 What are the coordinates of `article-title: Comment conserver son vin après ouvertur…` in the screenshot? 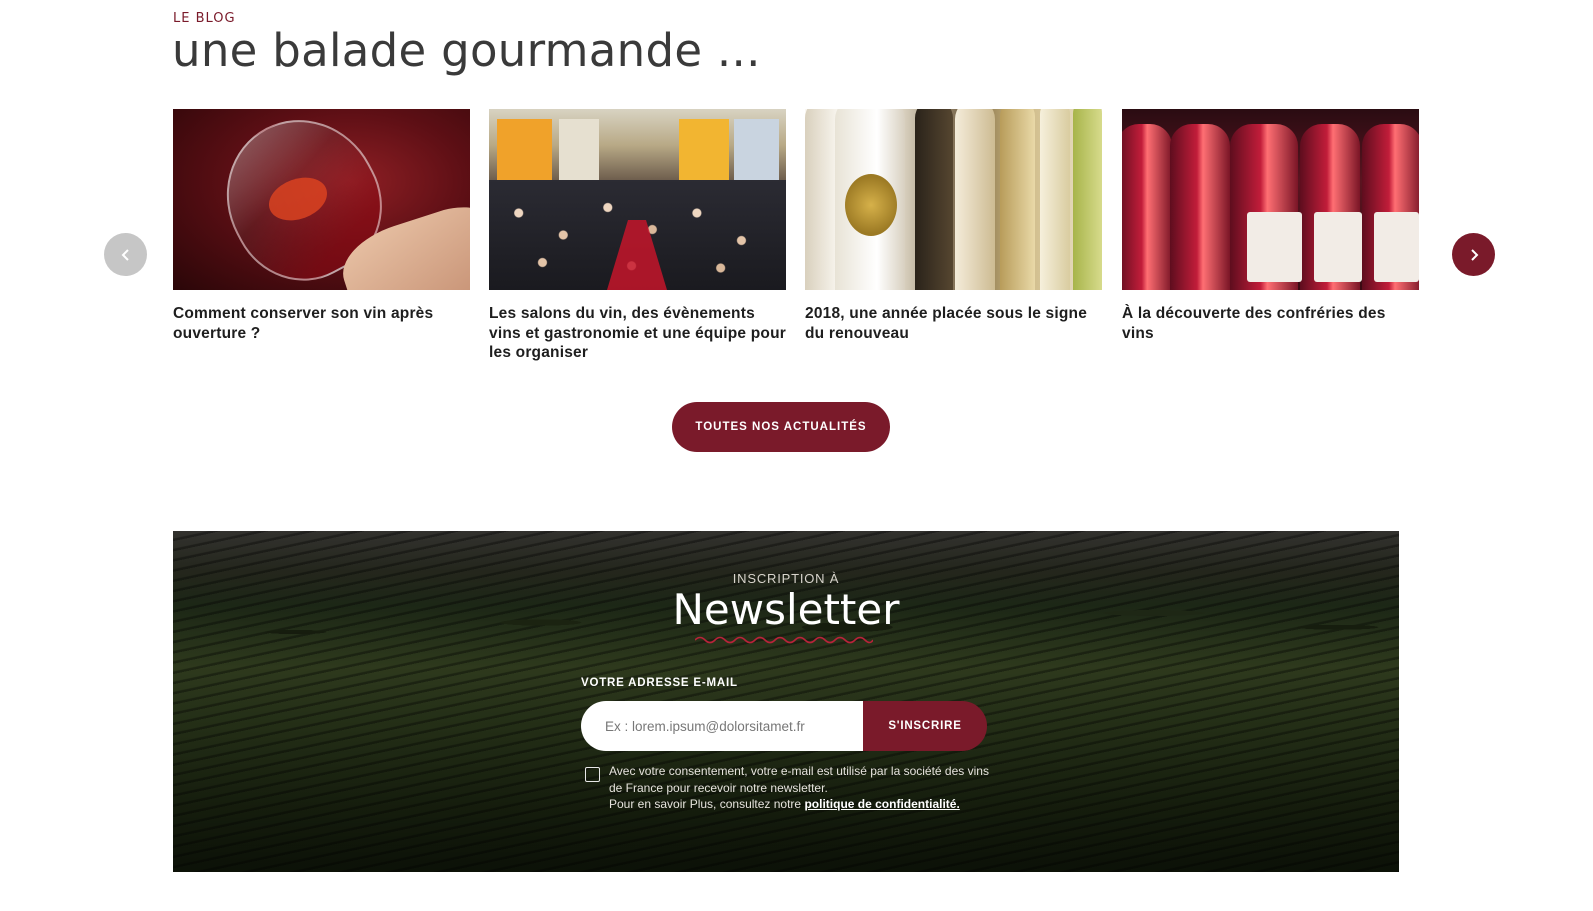 It's located at (321, 323).